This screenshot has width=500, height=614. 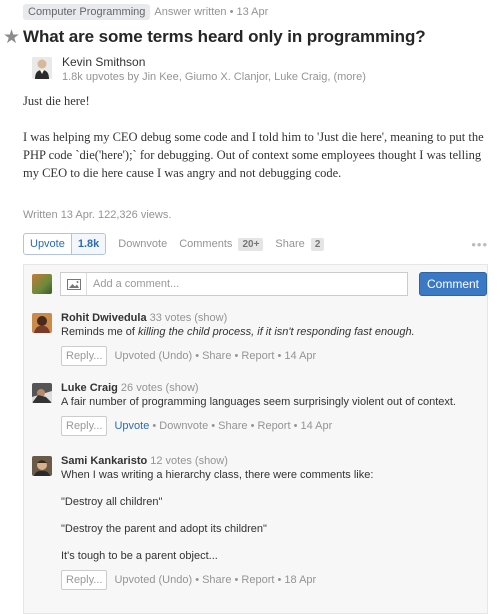 What do you see at coordinates (237, 284) in the screenshot?
I see `comment-input` at bounding box center [237, 284].